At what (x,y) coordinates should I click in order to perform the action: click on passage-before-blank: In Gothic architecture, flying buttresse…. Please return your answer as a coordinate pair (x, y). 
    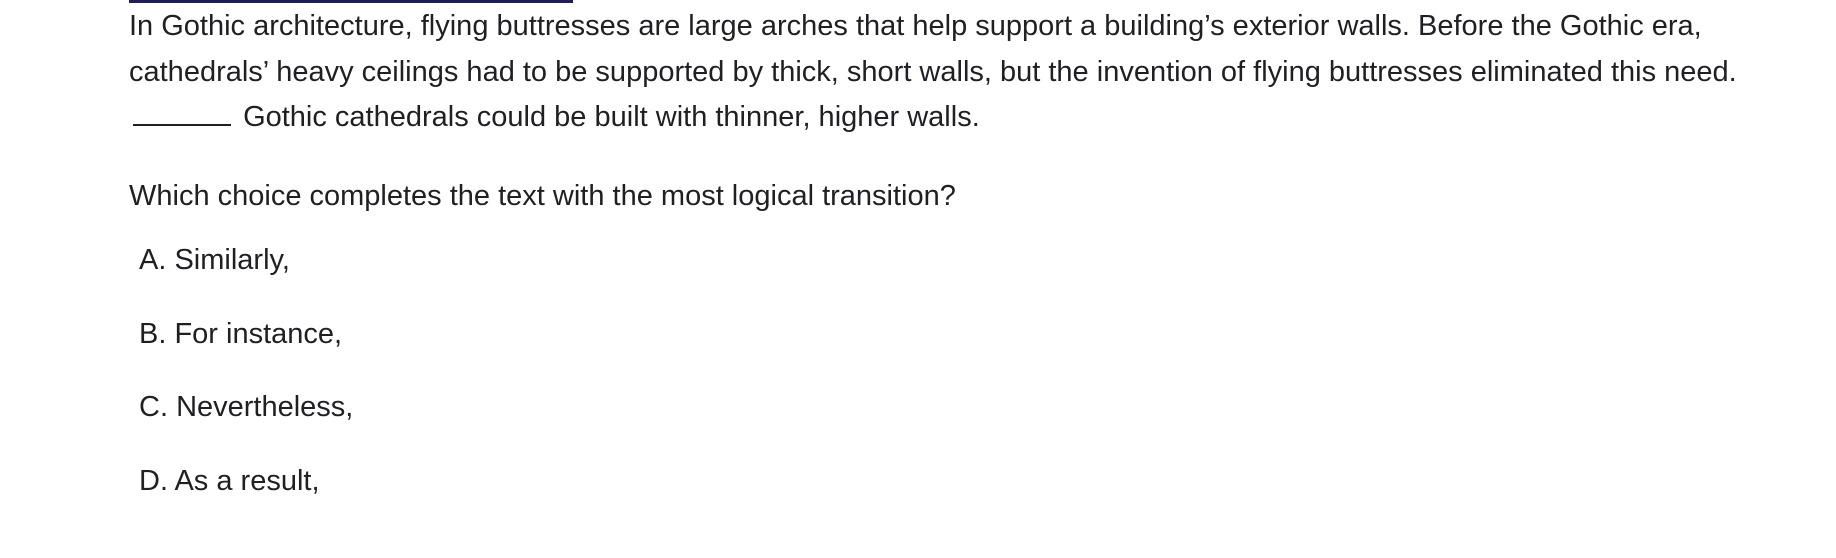
    Looking at the image, I should click on (933, 49).